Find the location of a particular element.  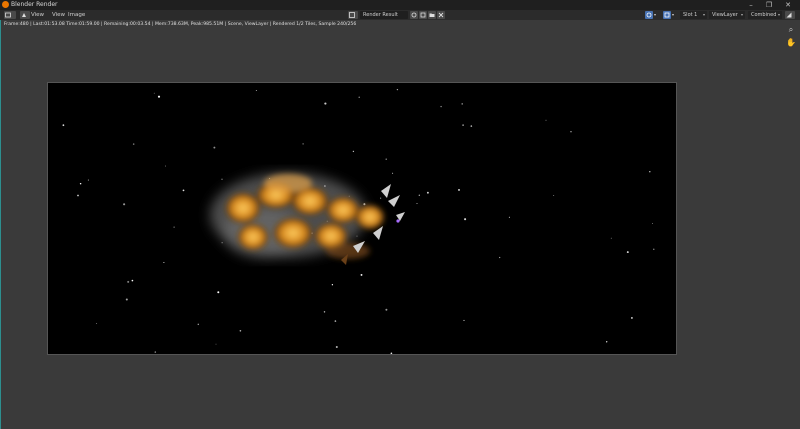

gizmo-button is located at coordinates (667, 15).